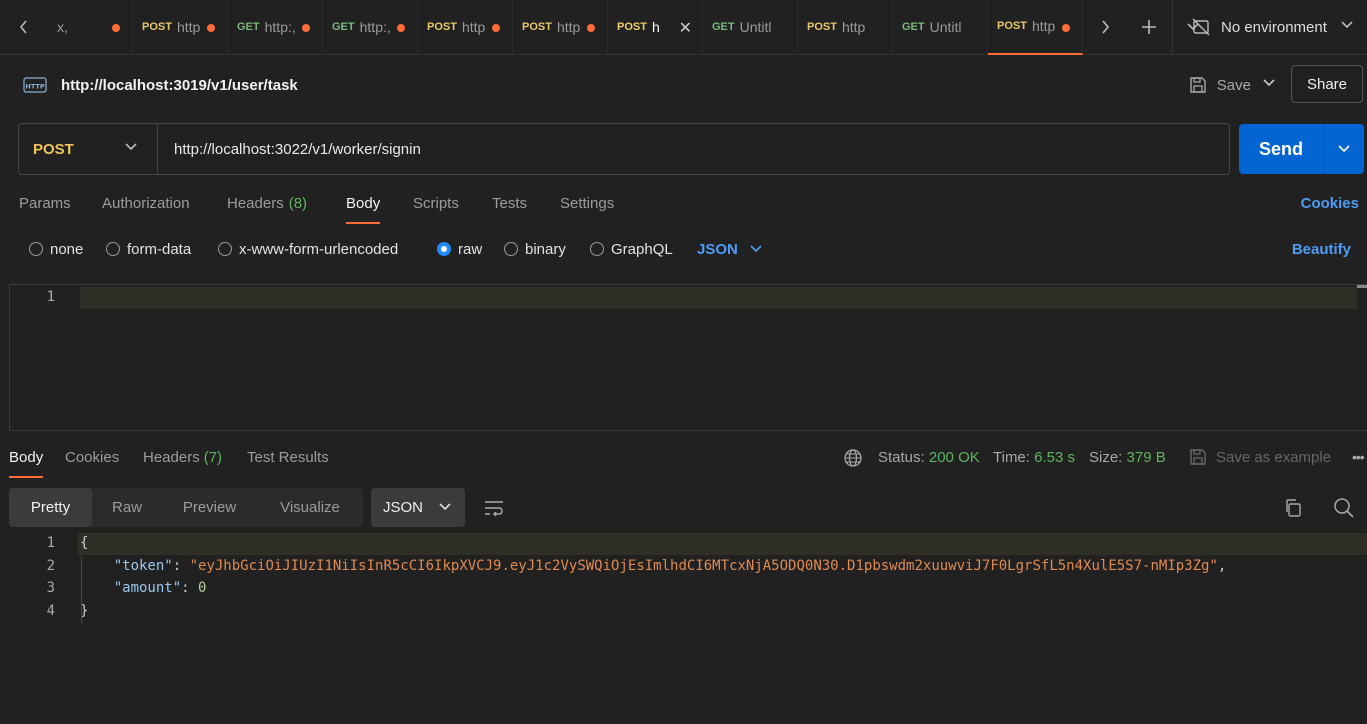 The width and height of the screenshot is (1367, 724). I want to click on beautify-button: Beautify, so click(1321, 249).